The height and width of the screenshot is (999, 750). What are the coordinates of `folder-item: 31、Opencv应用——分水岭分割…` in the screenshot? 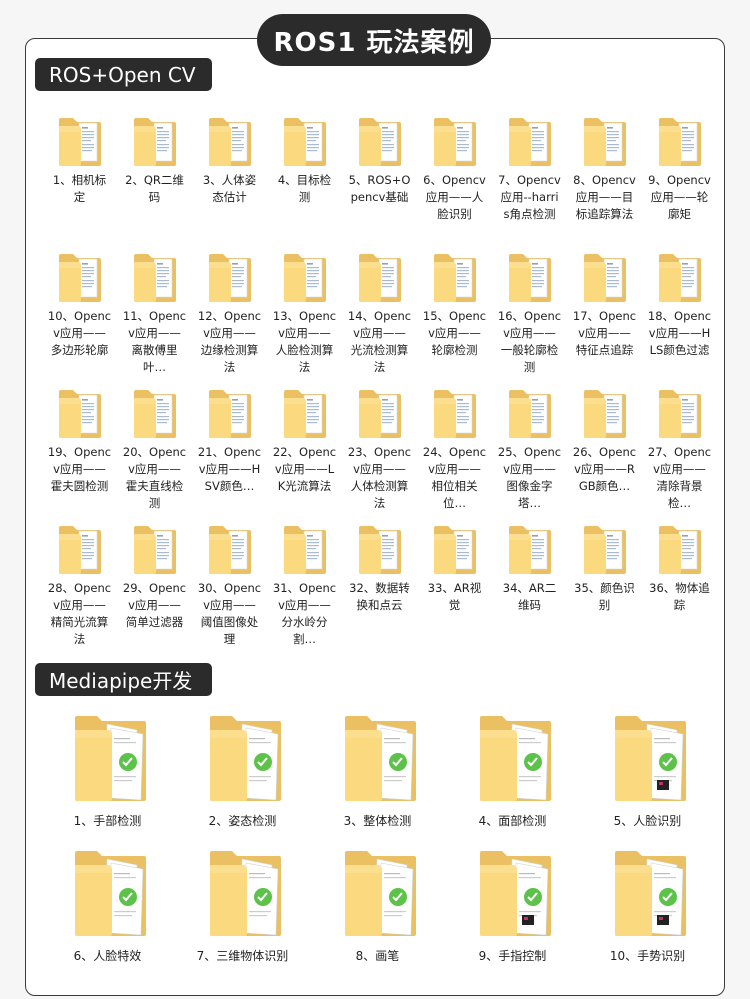 It's located at (304, 586).